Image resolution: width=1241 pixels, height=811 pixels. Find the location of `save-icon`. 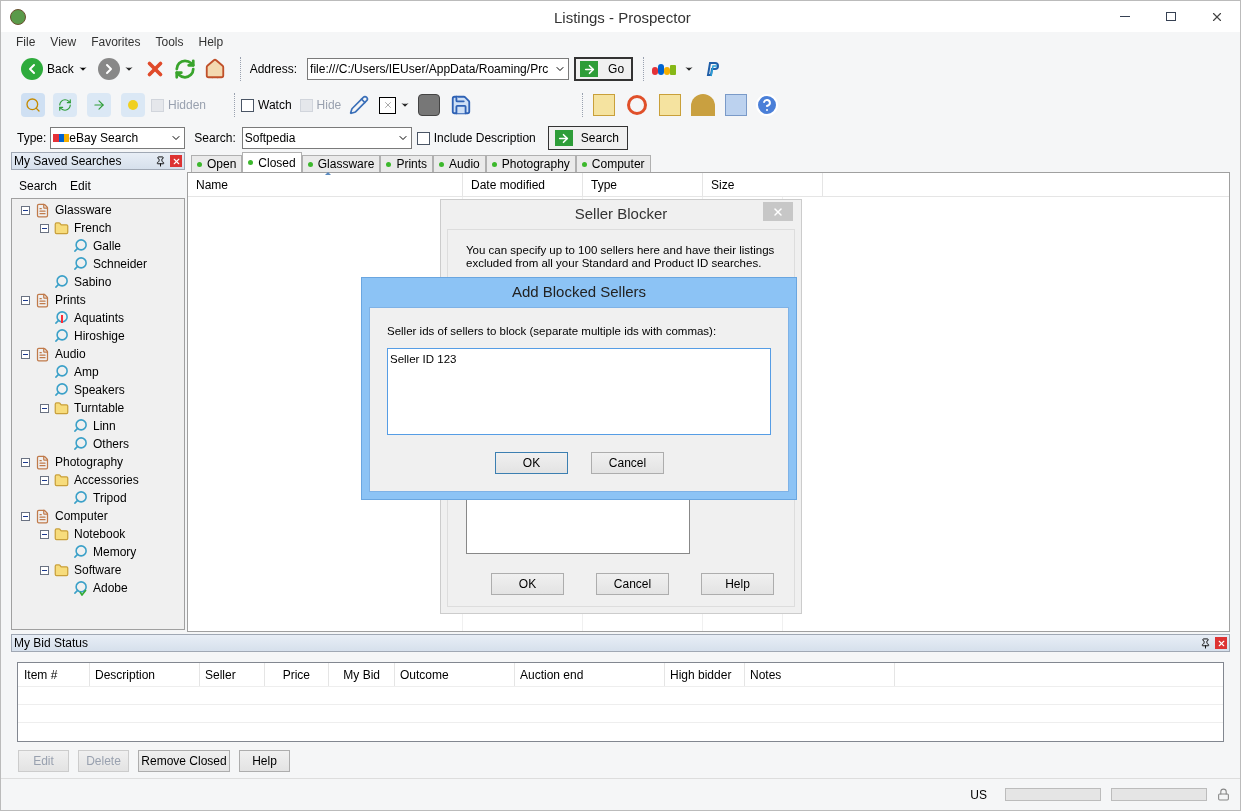

save-icon is located at coordinates (461, 105).